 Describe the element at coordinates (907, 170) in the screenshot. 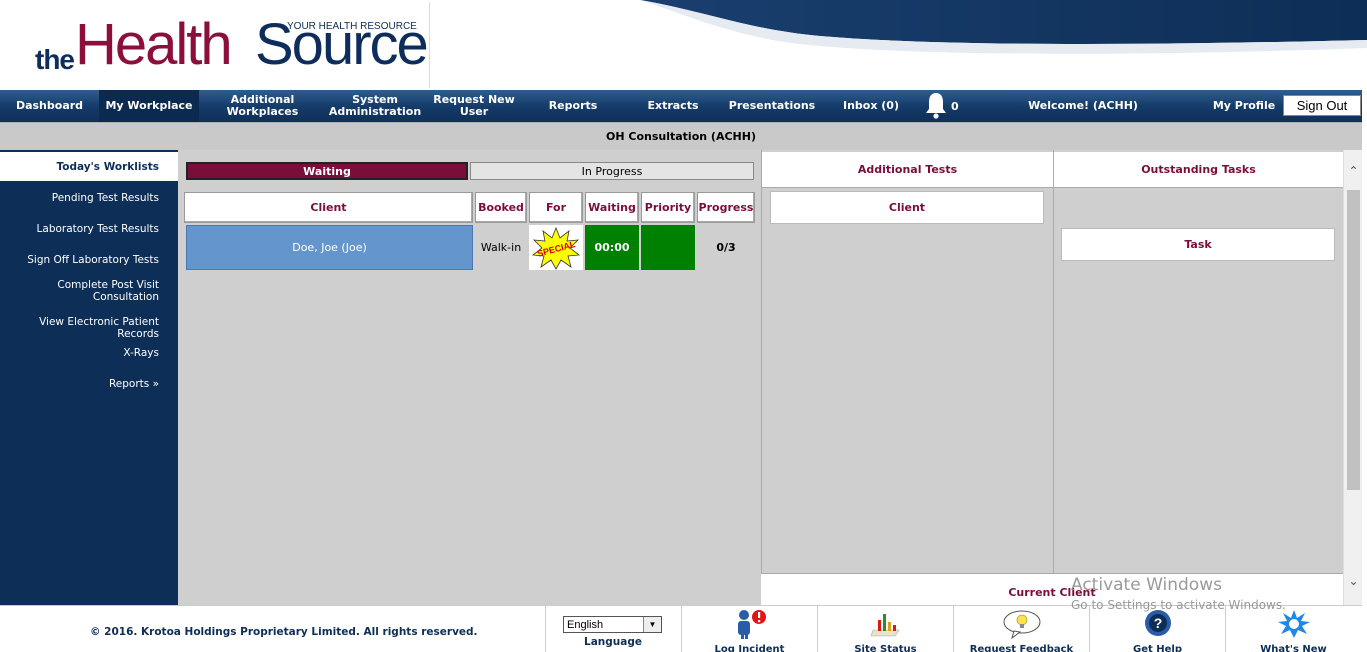

I see `additional-tests-title: Additional Tests` at that location.